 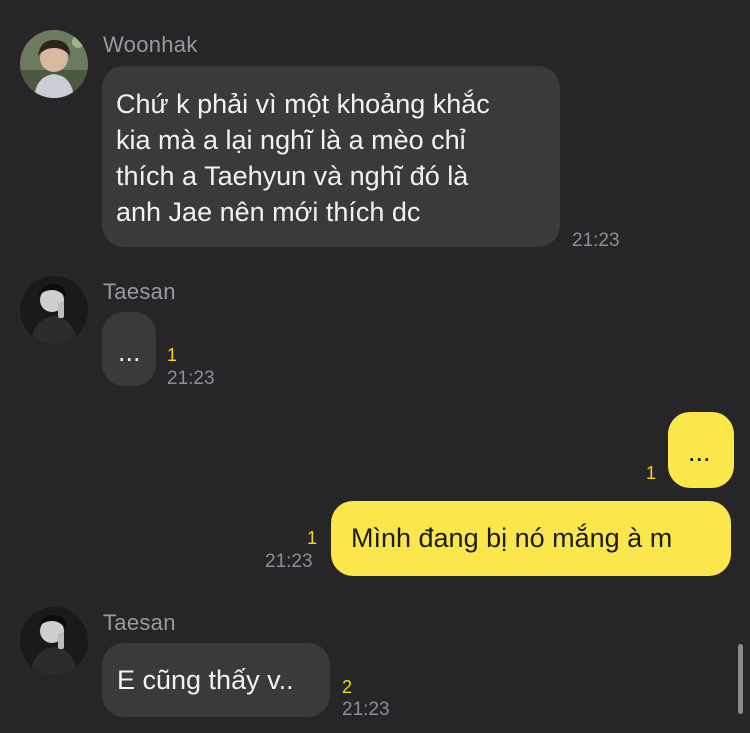 What do you see at coordinates (292, 176) in the screenshot?
I see `message-text-line: thích a Taehyun và nghĩ đó là` at bounding box center [292, 176].